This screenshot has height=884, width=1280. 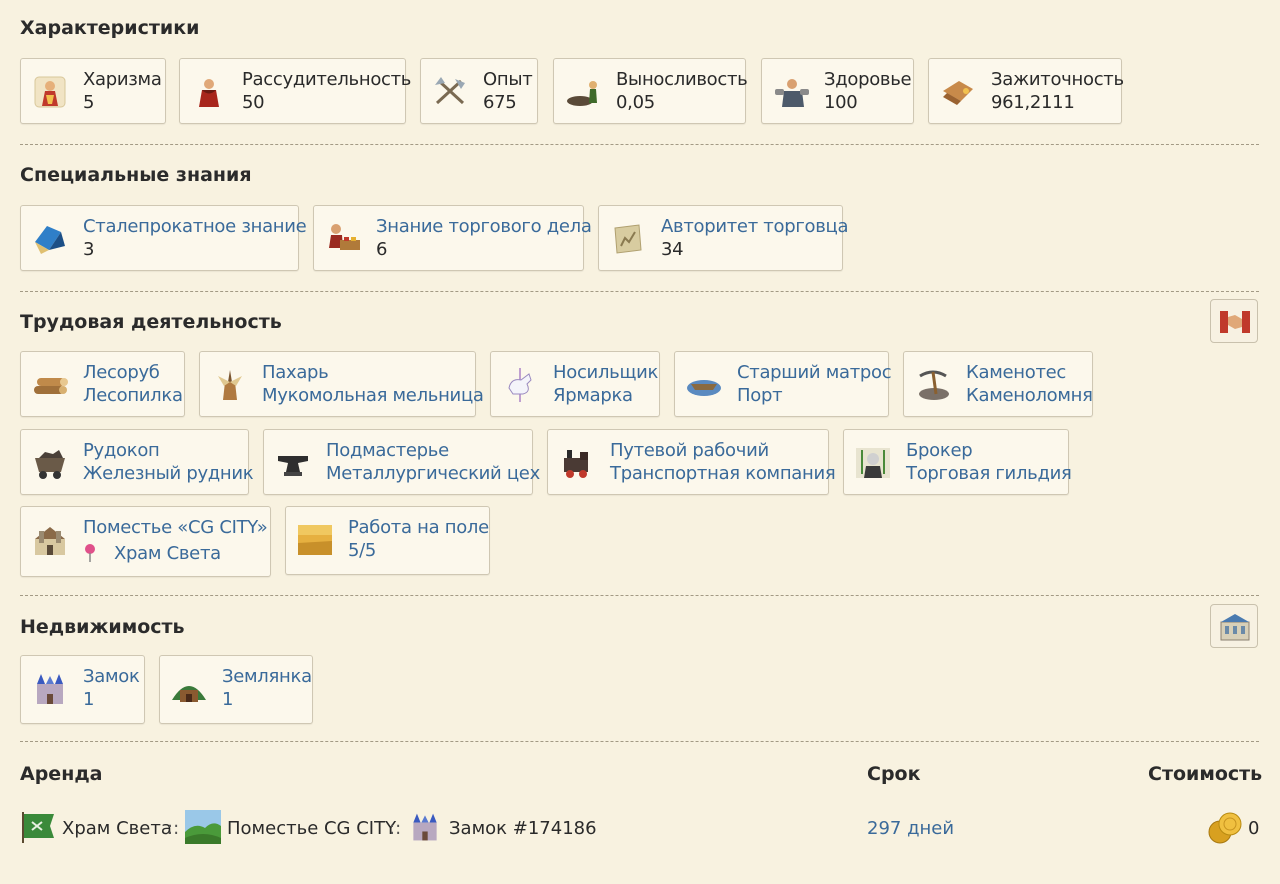 I want to click on stat-value: 5, so click(x=89, y=102).